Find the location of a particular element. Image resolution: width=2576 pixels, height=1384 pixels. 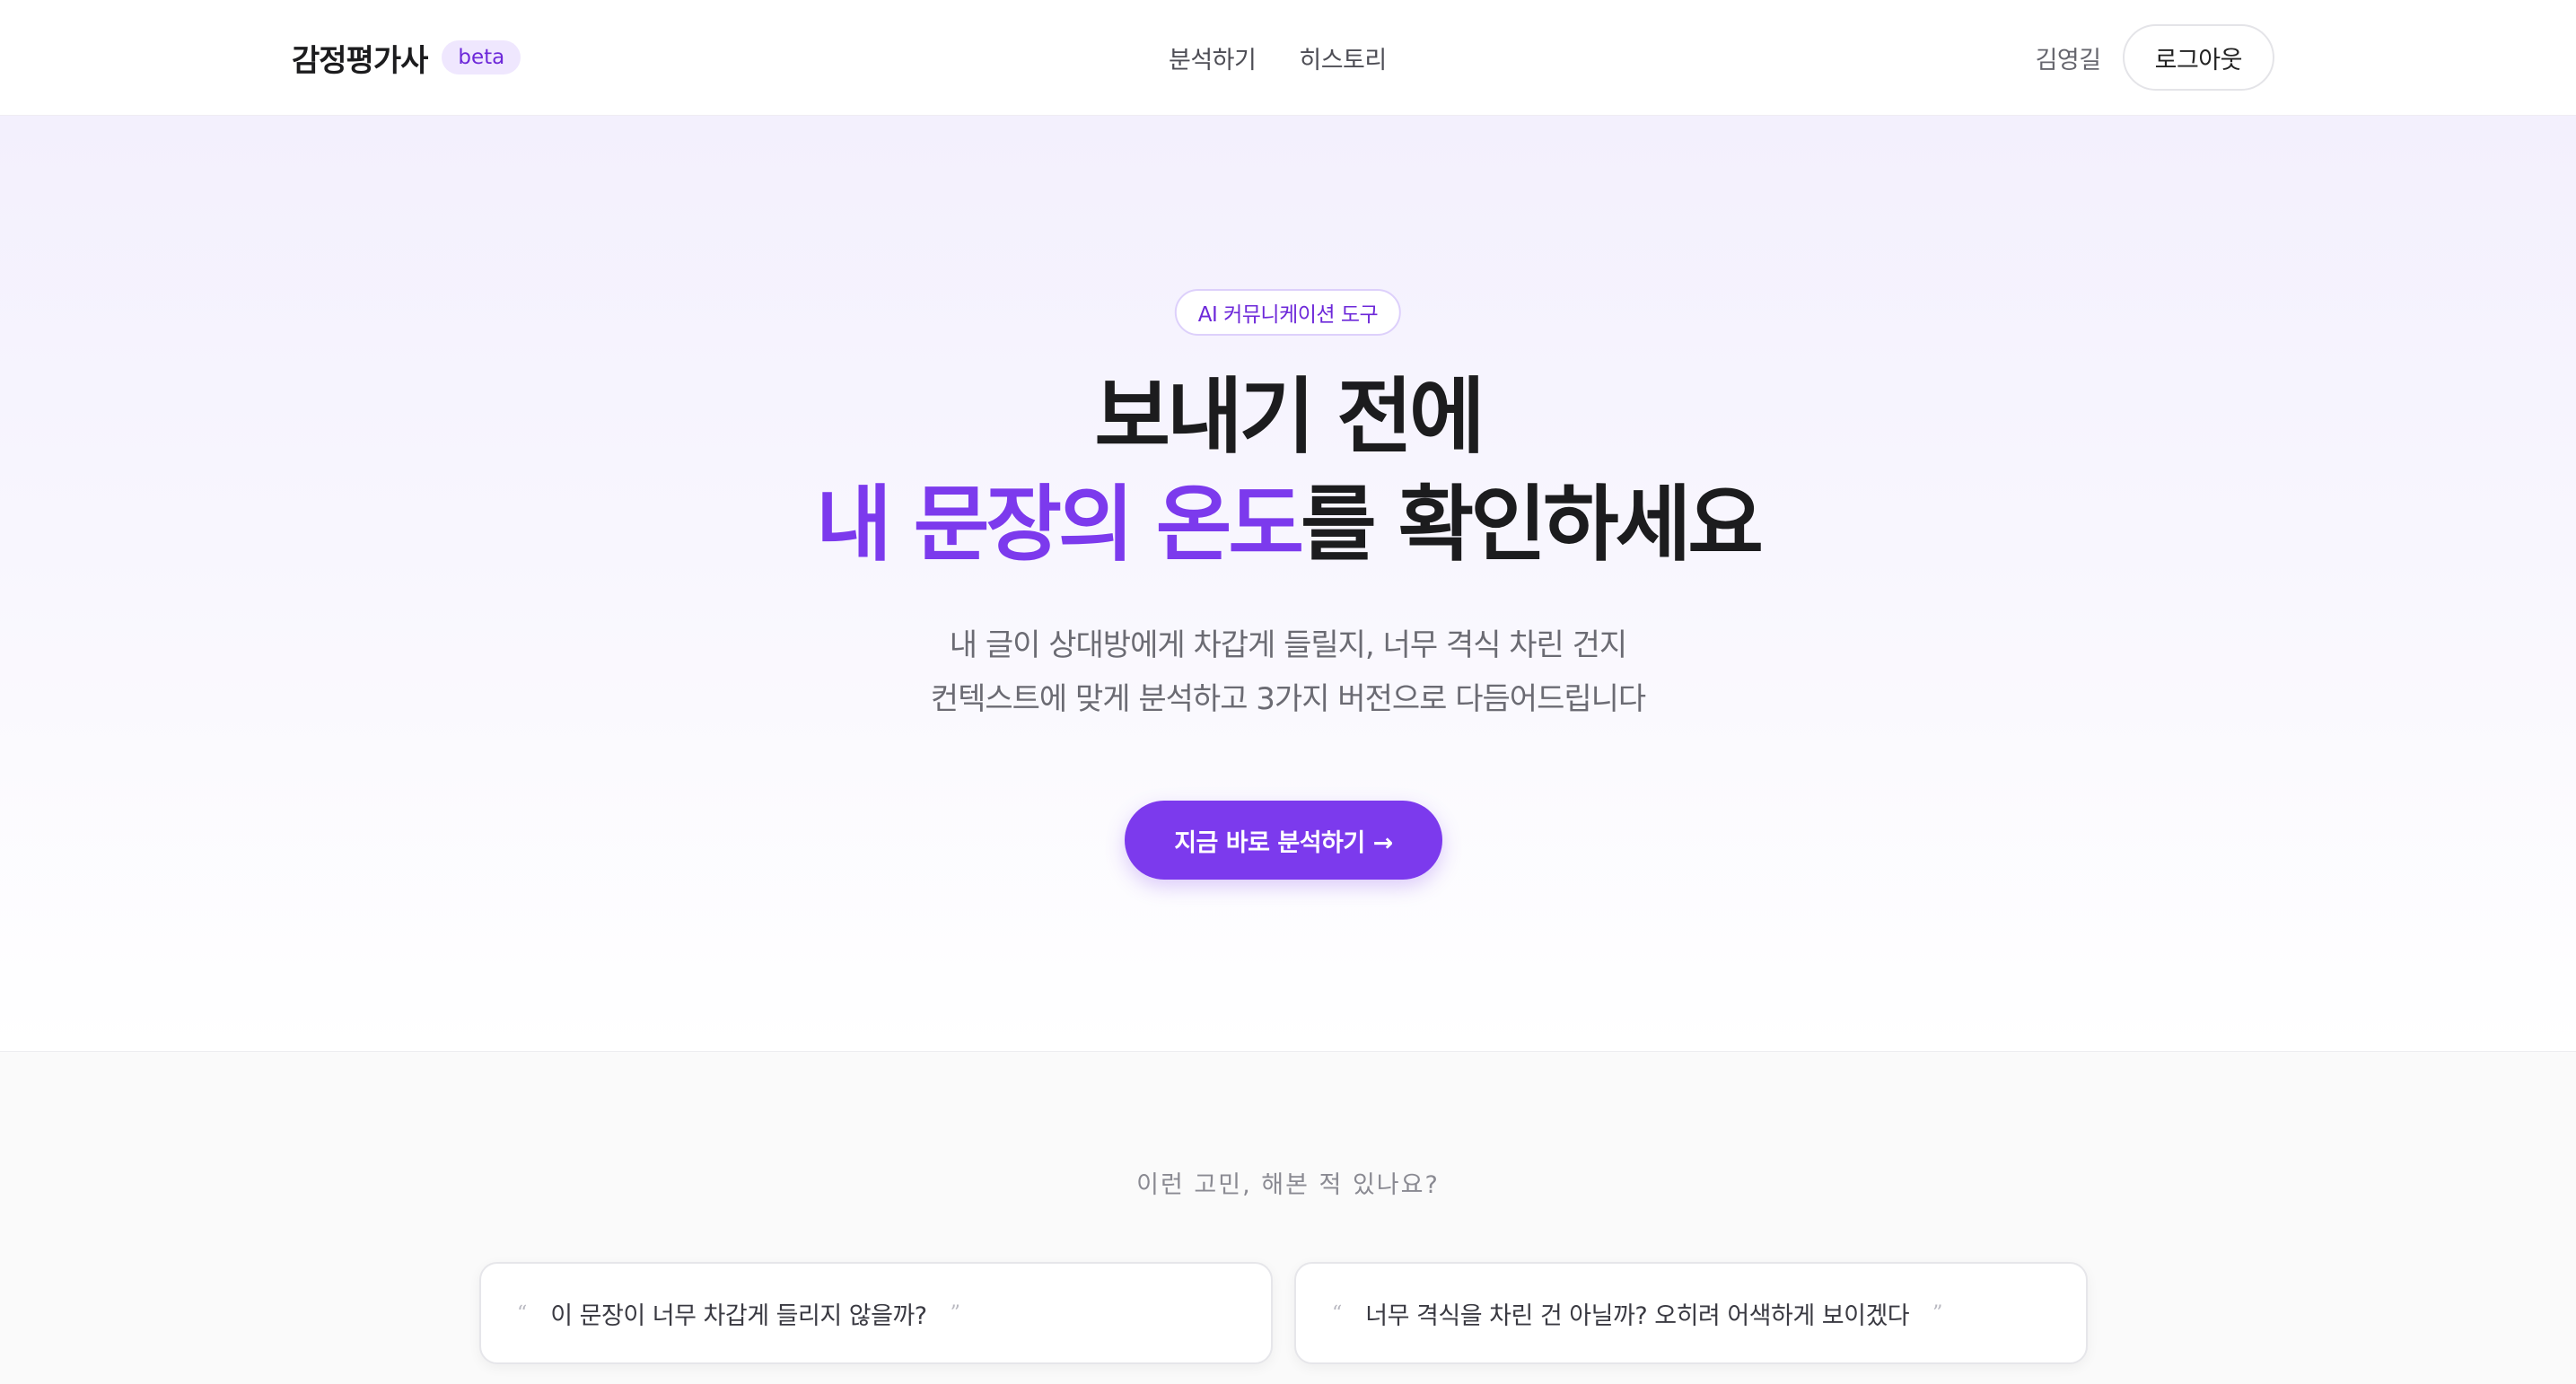

beta-badge: beta is located at coordinates (481, 57).